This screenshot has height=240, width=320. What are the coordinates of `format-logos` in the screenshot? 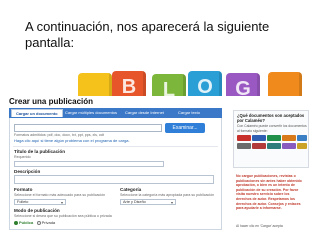 It's located at (272, 143).